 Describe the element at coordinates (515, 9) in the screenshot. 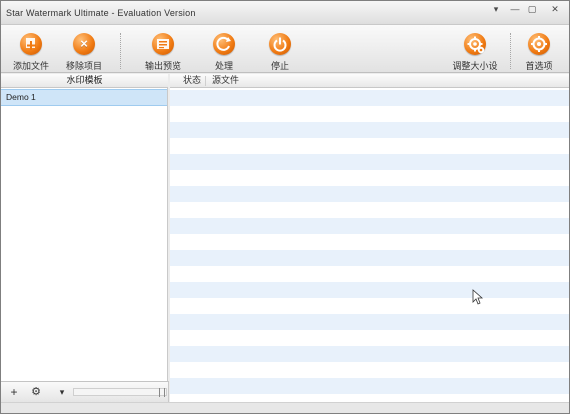

I see `minimize-icon: —` at that location.